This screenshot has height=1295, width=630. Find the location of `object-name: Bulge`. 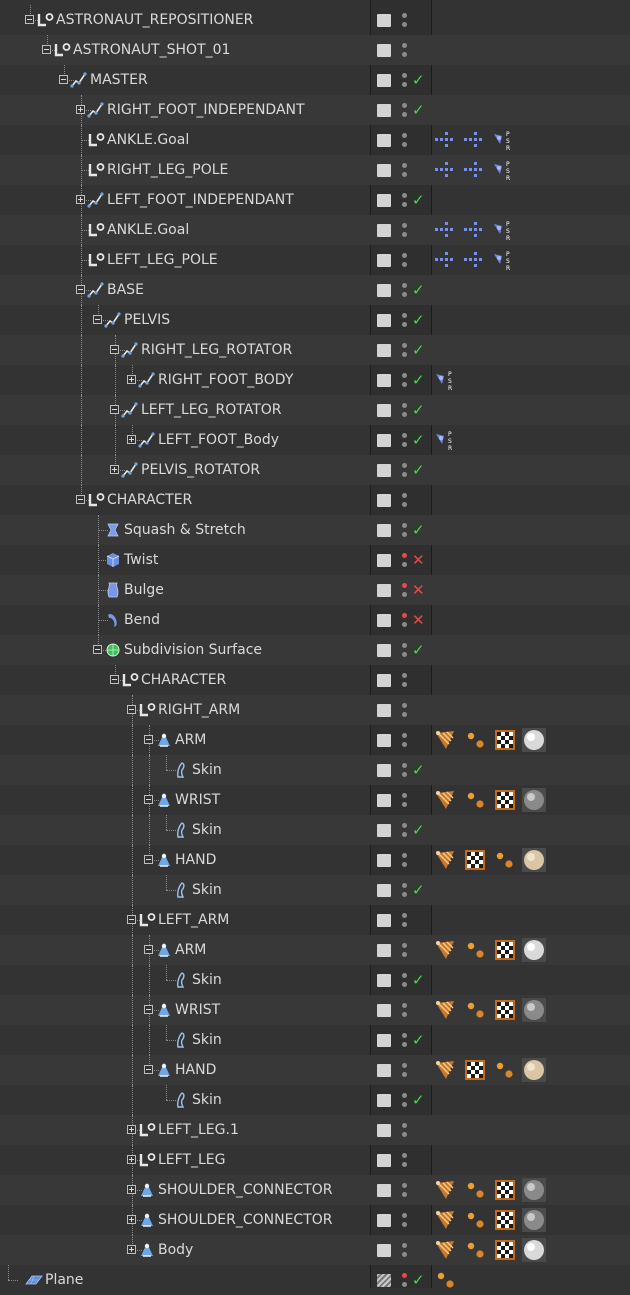

object-name: Bulge is located at coordinates (144, 590).